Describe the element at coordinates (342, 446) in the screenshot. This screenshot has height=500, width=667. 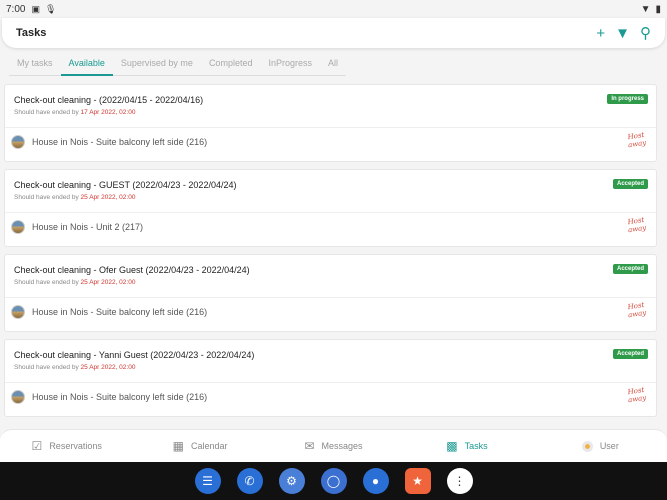
I see `nav-label: Messages` at that location.